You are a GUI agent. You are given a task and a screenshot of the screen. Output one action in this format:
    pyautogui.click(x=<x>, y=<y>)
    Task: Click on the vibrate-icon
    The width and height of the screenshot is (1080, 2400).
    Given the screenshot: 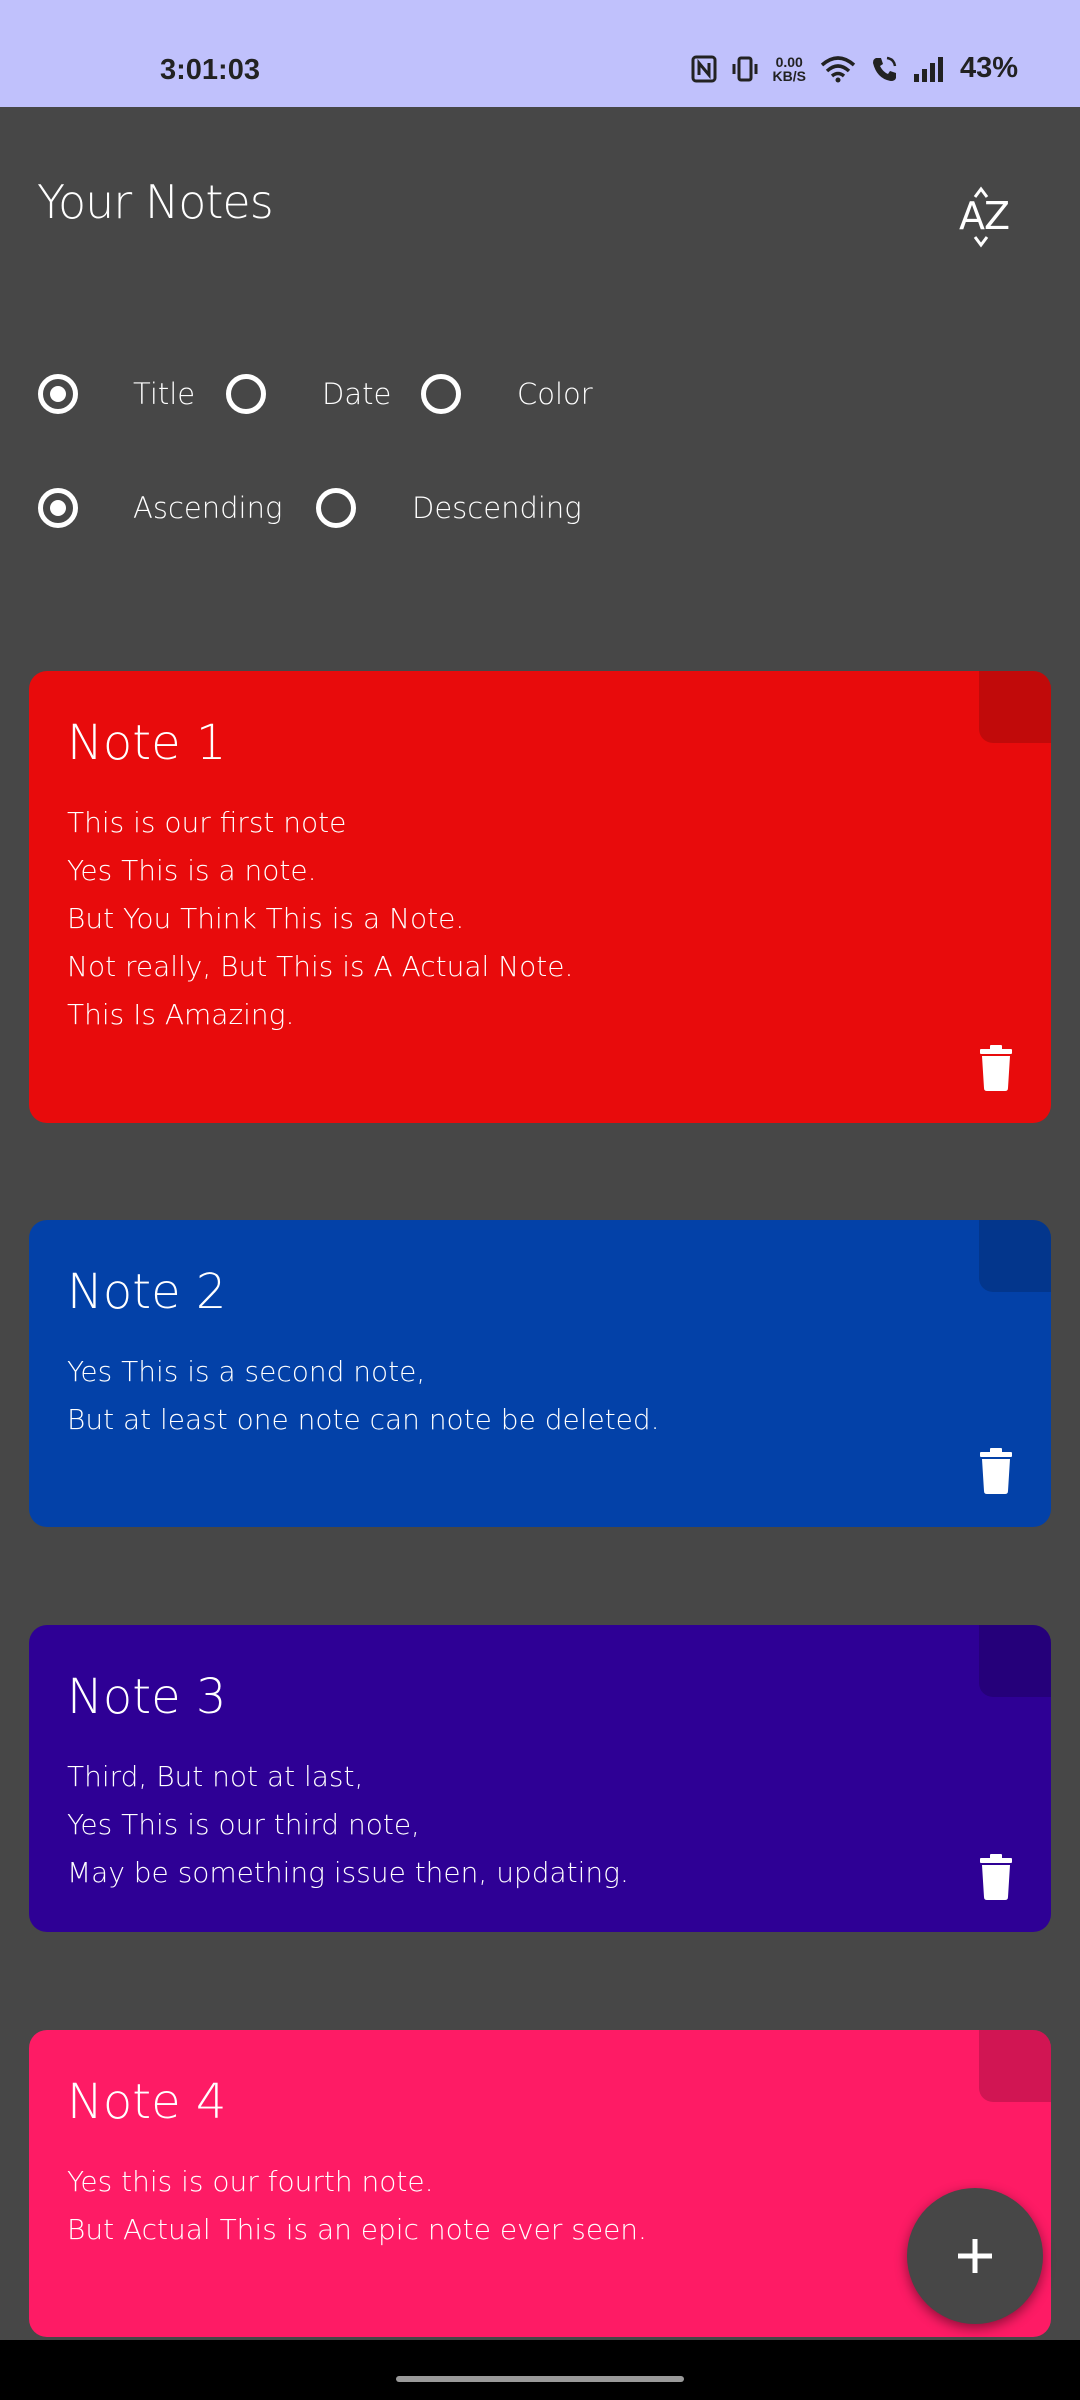 What is the action you would take?
    pyautogui.click(x=744, y=68)
    